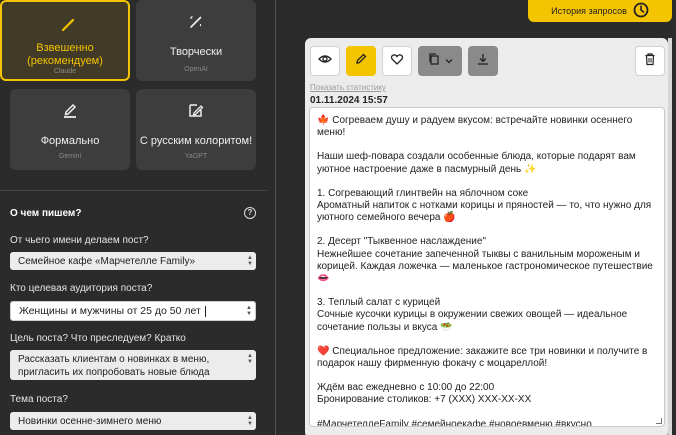 Image resolution: width=676 pixels, height=435 pixels. I want to click on tone-card-formal: Формально Gemini, so click(70, 129).